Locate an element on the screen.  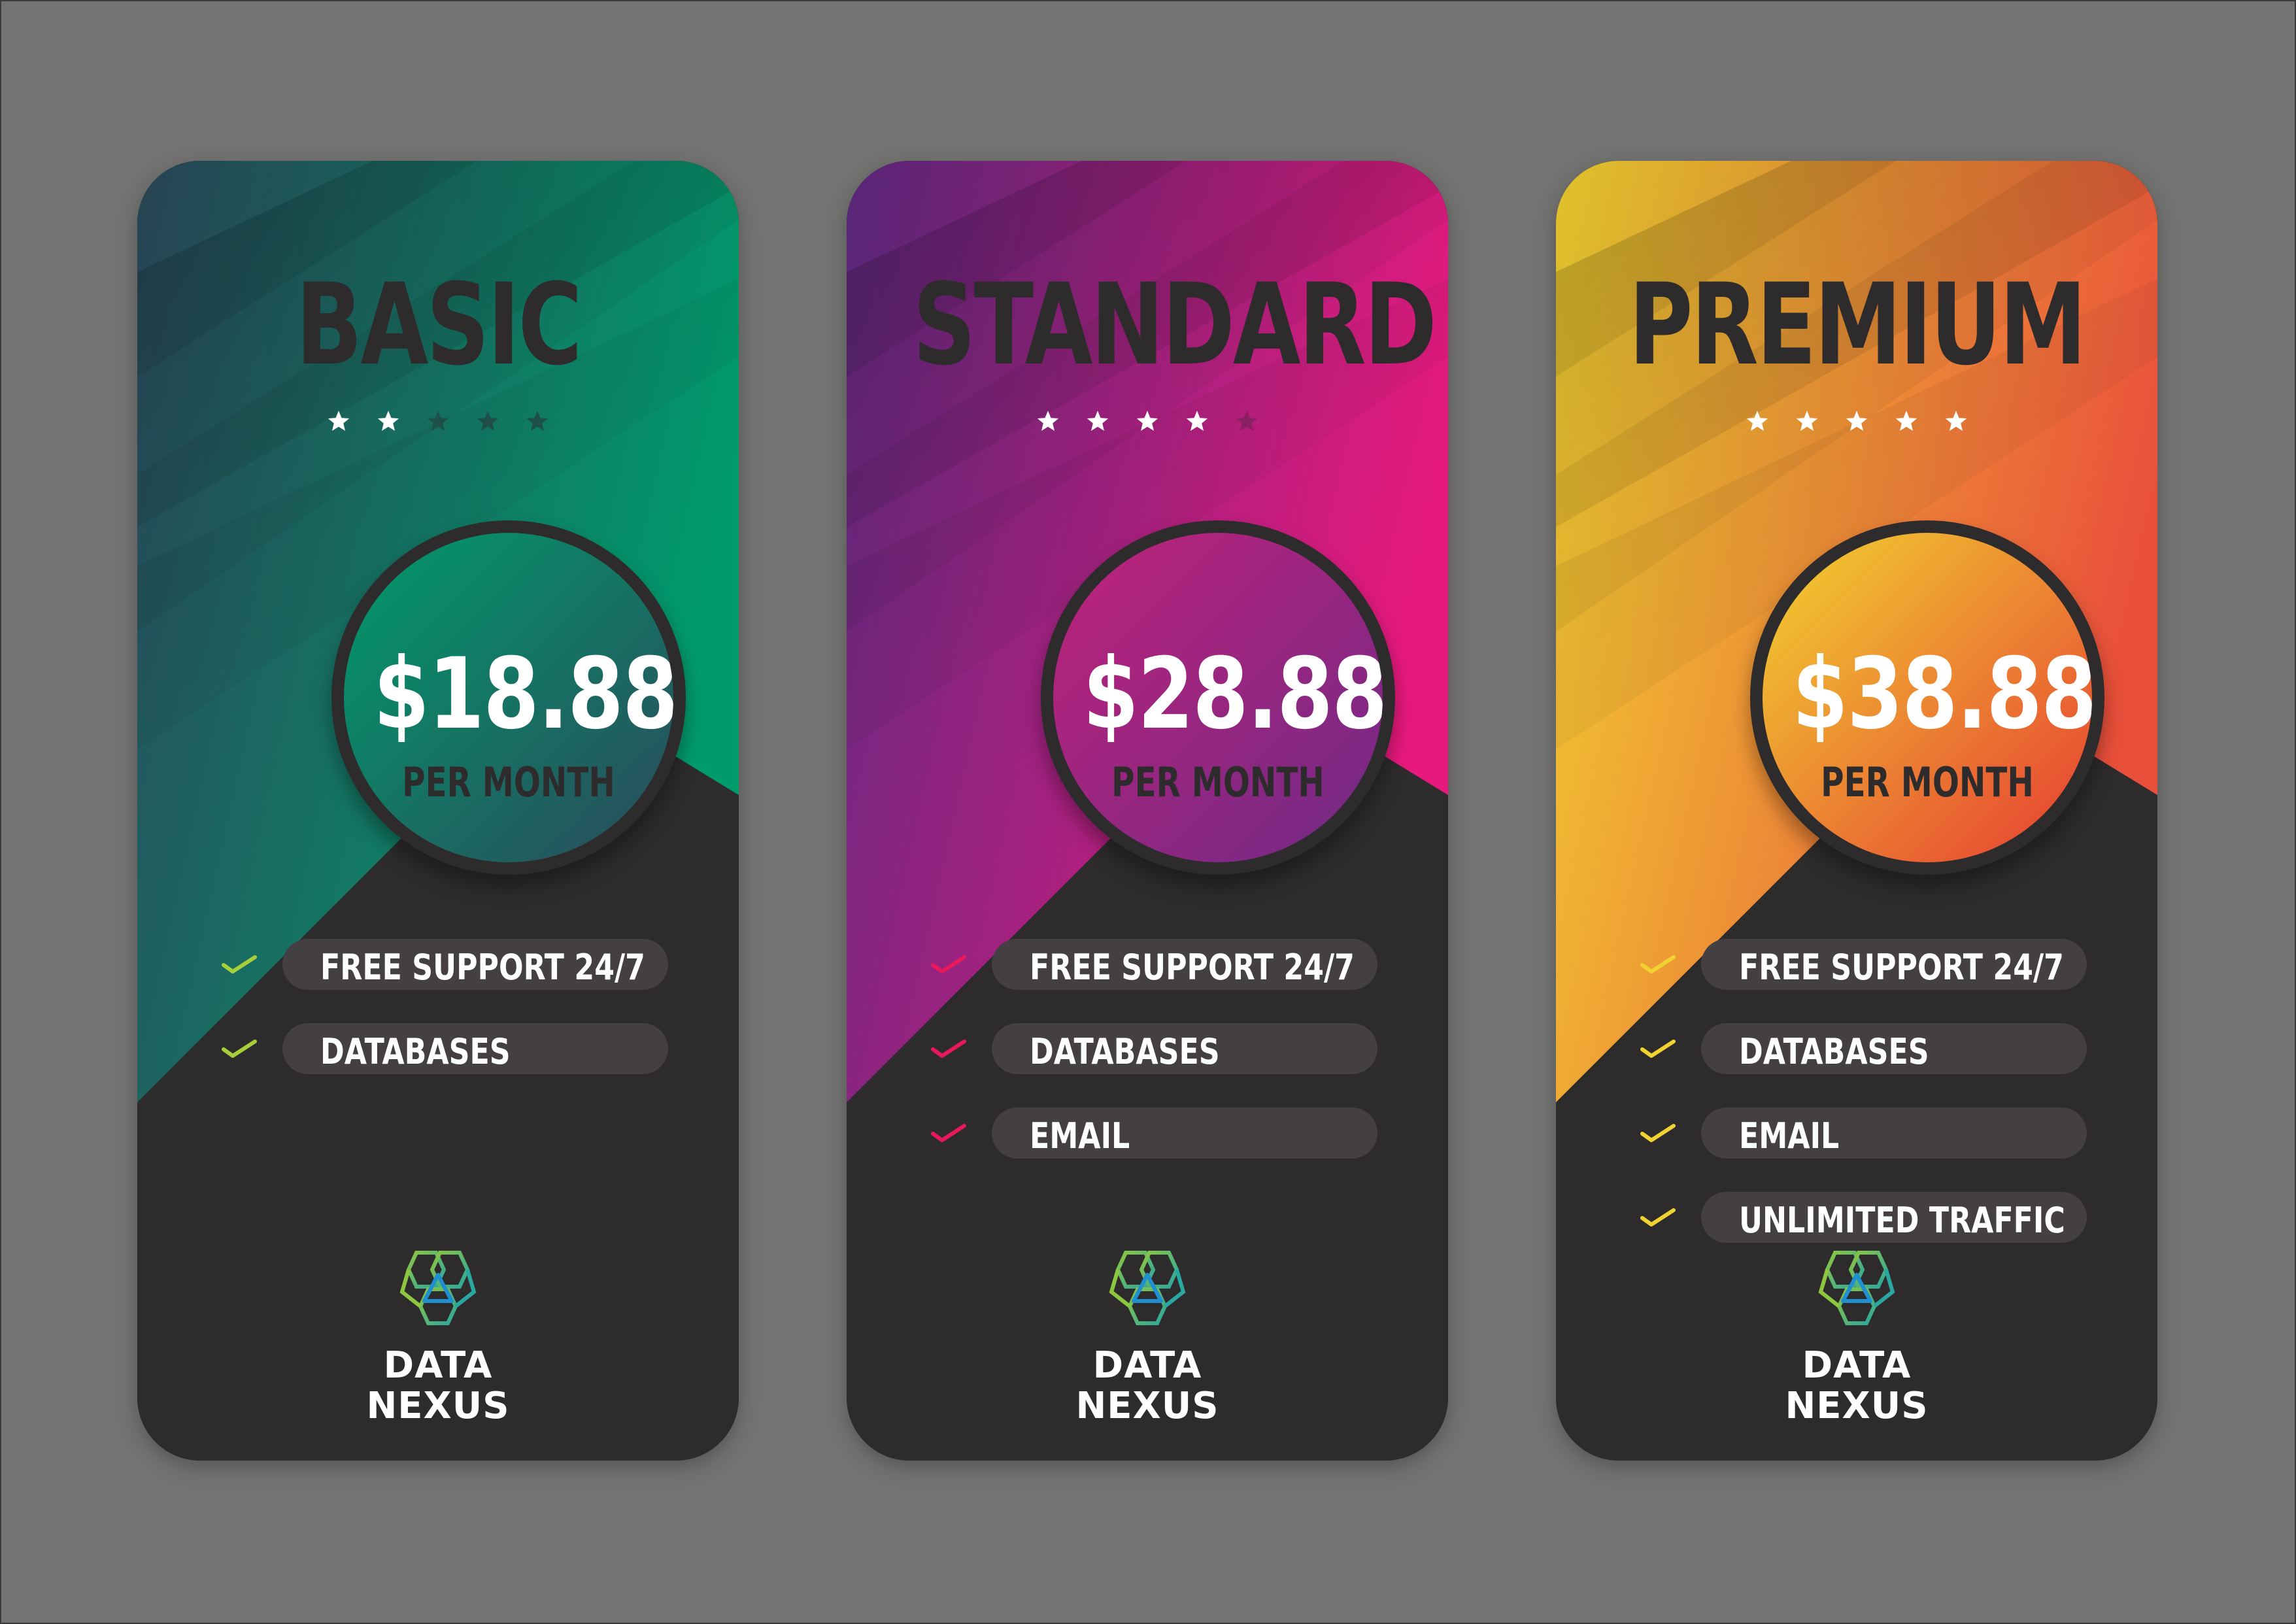
plan-title: STANDARD is located at coordinates (1175, 324).